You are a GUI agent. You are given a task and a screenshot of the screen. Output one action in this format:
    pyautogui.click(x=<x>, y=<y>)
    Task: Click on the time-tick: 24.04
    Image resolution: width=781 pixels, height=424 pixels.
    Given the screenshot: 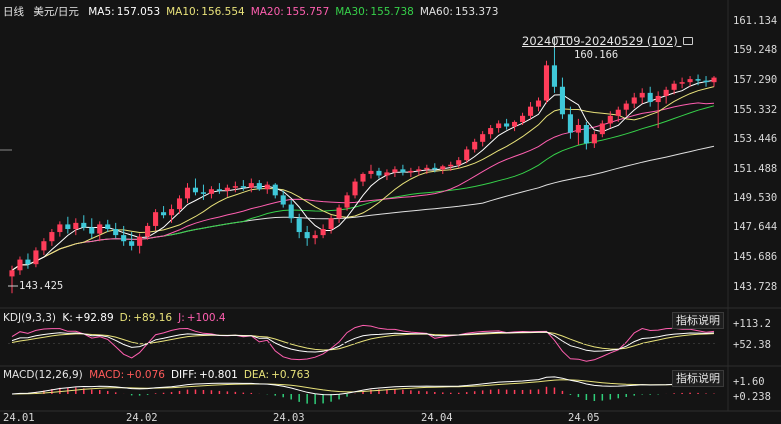 What is the action you would take?
    pyautogui.click(x=437, y=418)
    